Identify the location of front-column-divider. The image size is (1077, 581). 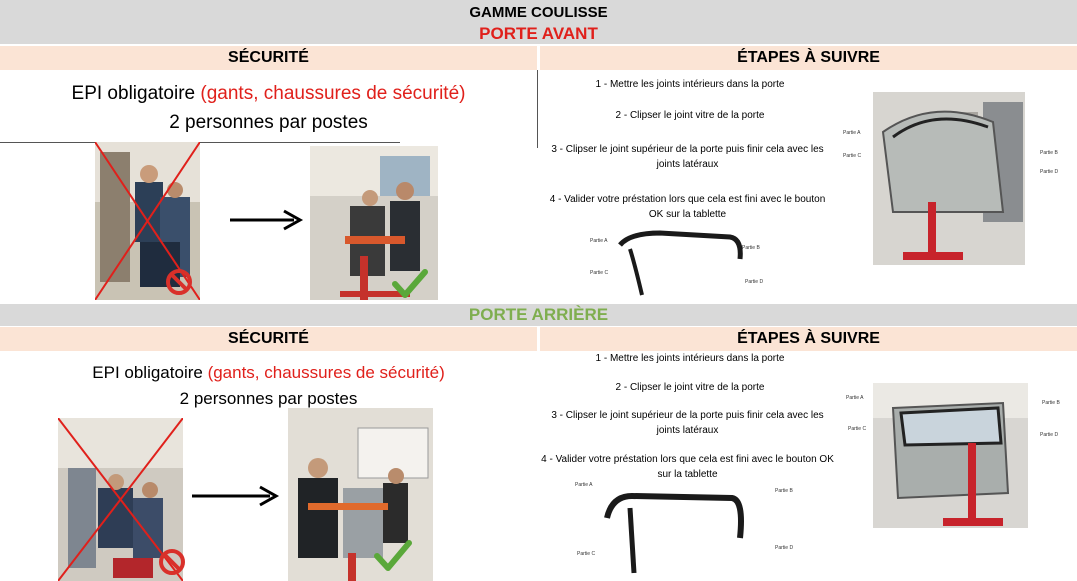
(537, 109).